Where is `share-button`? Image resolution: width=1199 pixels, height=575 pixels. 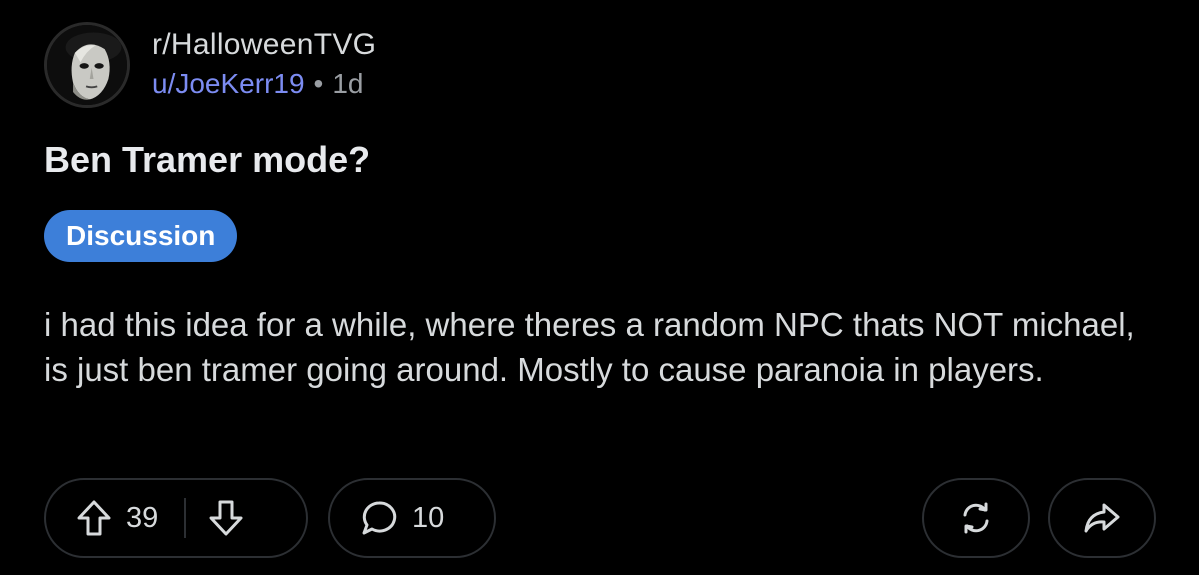
share-button is located at coordinates (1102, 518).